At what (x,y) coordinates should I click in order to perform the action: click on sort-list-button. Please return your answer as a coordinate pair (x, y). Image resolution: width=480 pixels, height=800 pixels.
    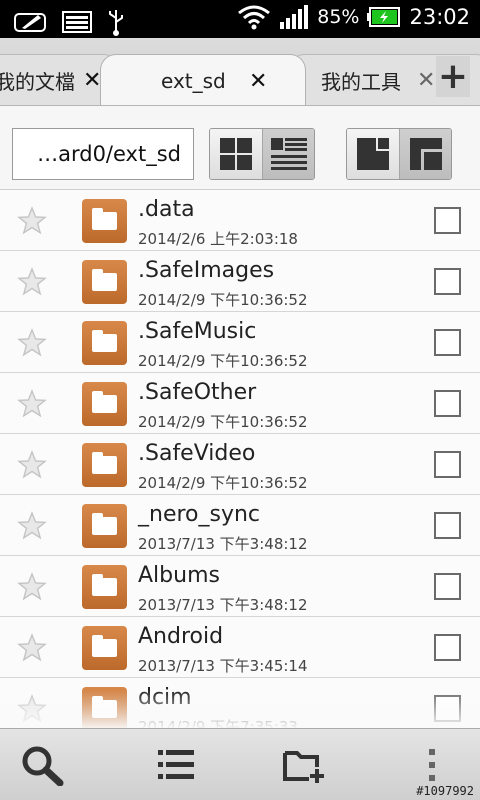
    Looking at the image, I should click on (176, 765).